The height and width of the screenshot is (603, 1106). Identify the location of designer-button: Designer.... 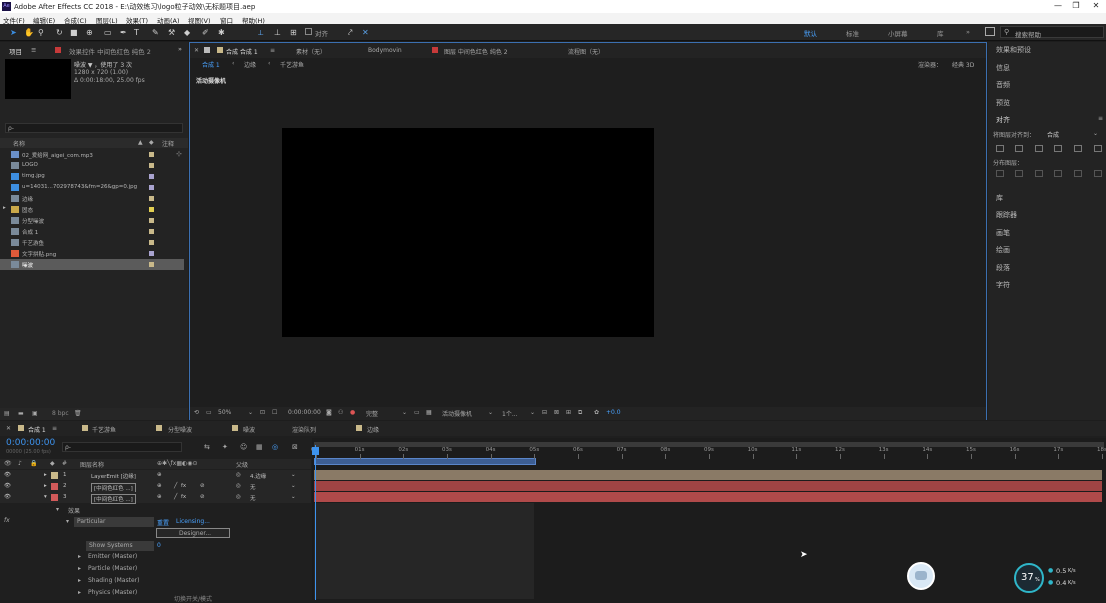
(193, 533).